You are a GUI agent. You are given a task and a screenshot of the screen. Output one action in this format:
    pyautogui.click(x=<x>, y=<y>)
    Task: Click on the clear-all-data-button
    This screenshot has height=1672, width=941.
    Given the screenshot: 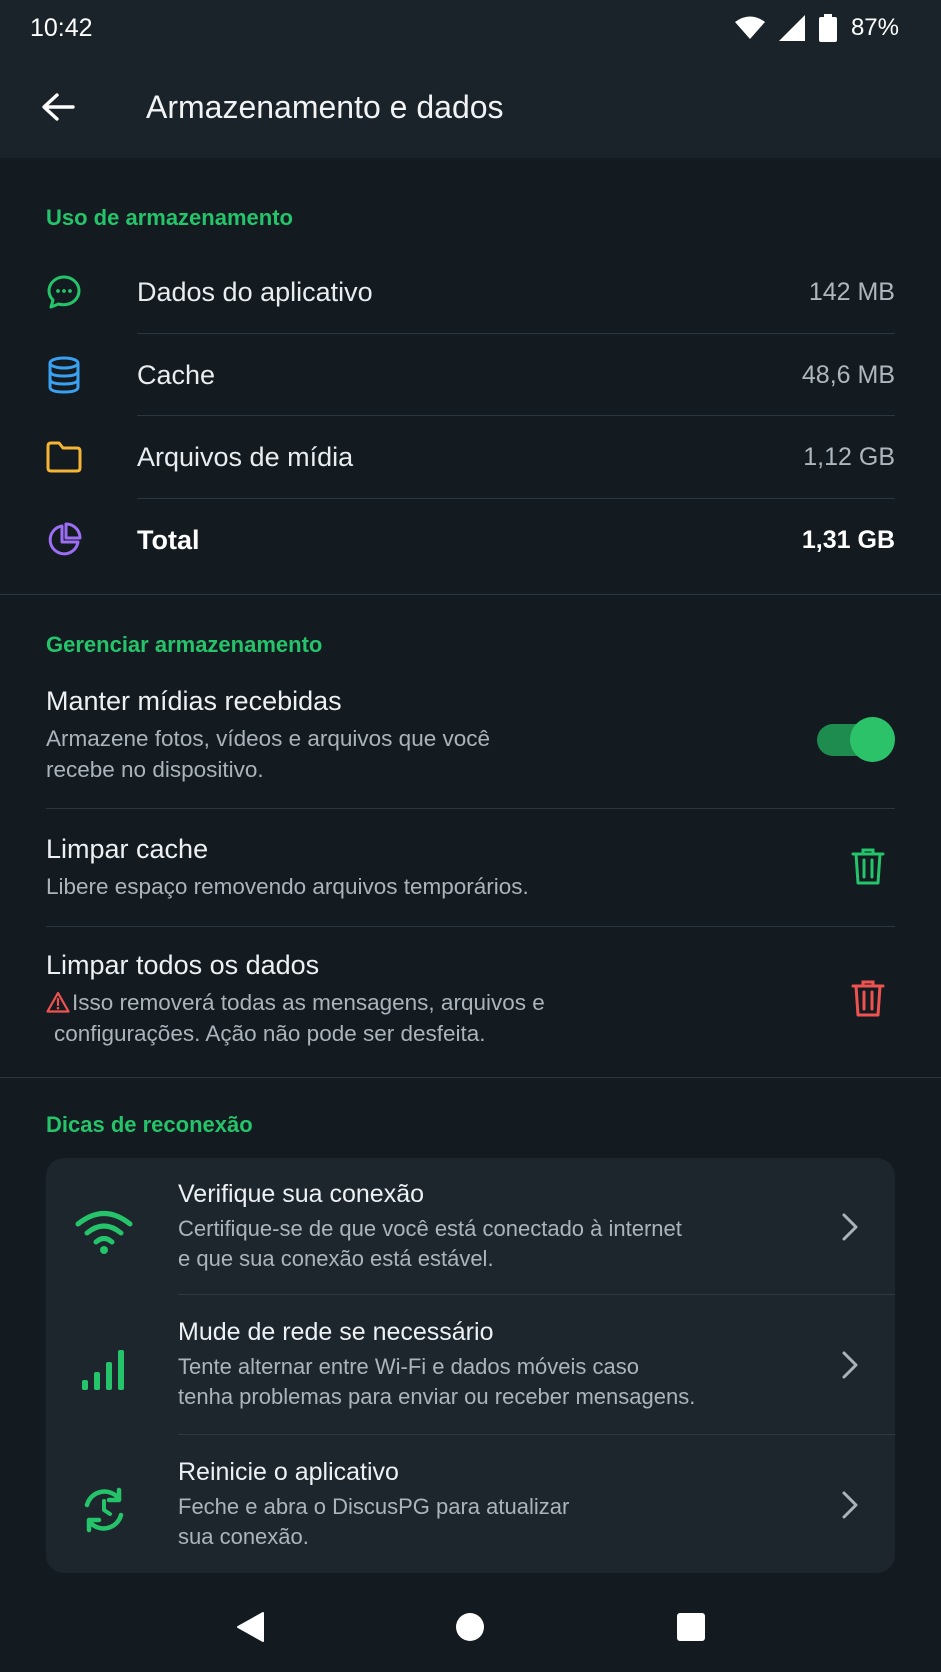 What is the action you would take?
    pyautogui.click(x=868, y=1000)
    